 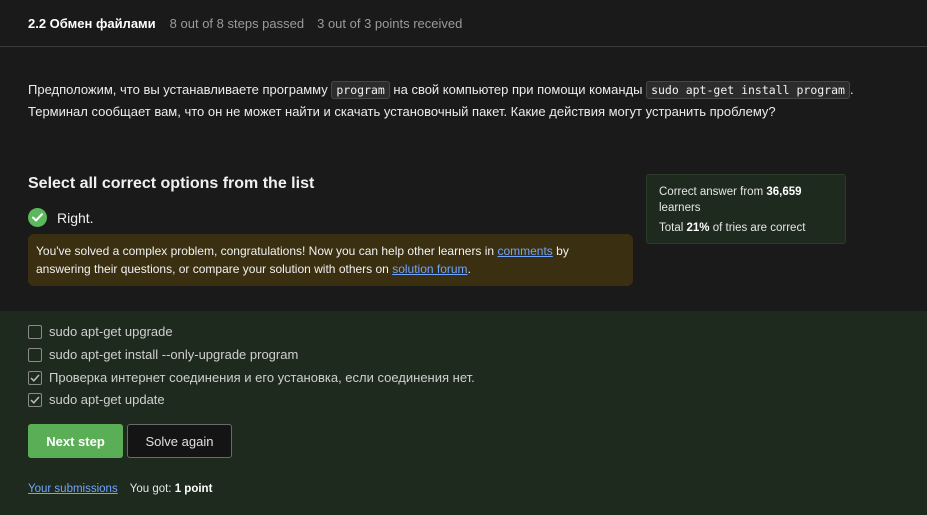 I want to click on step-title: 2.2 Обмен файлами, so click(x=92, y=23).